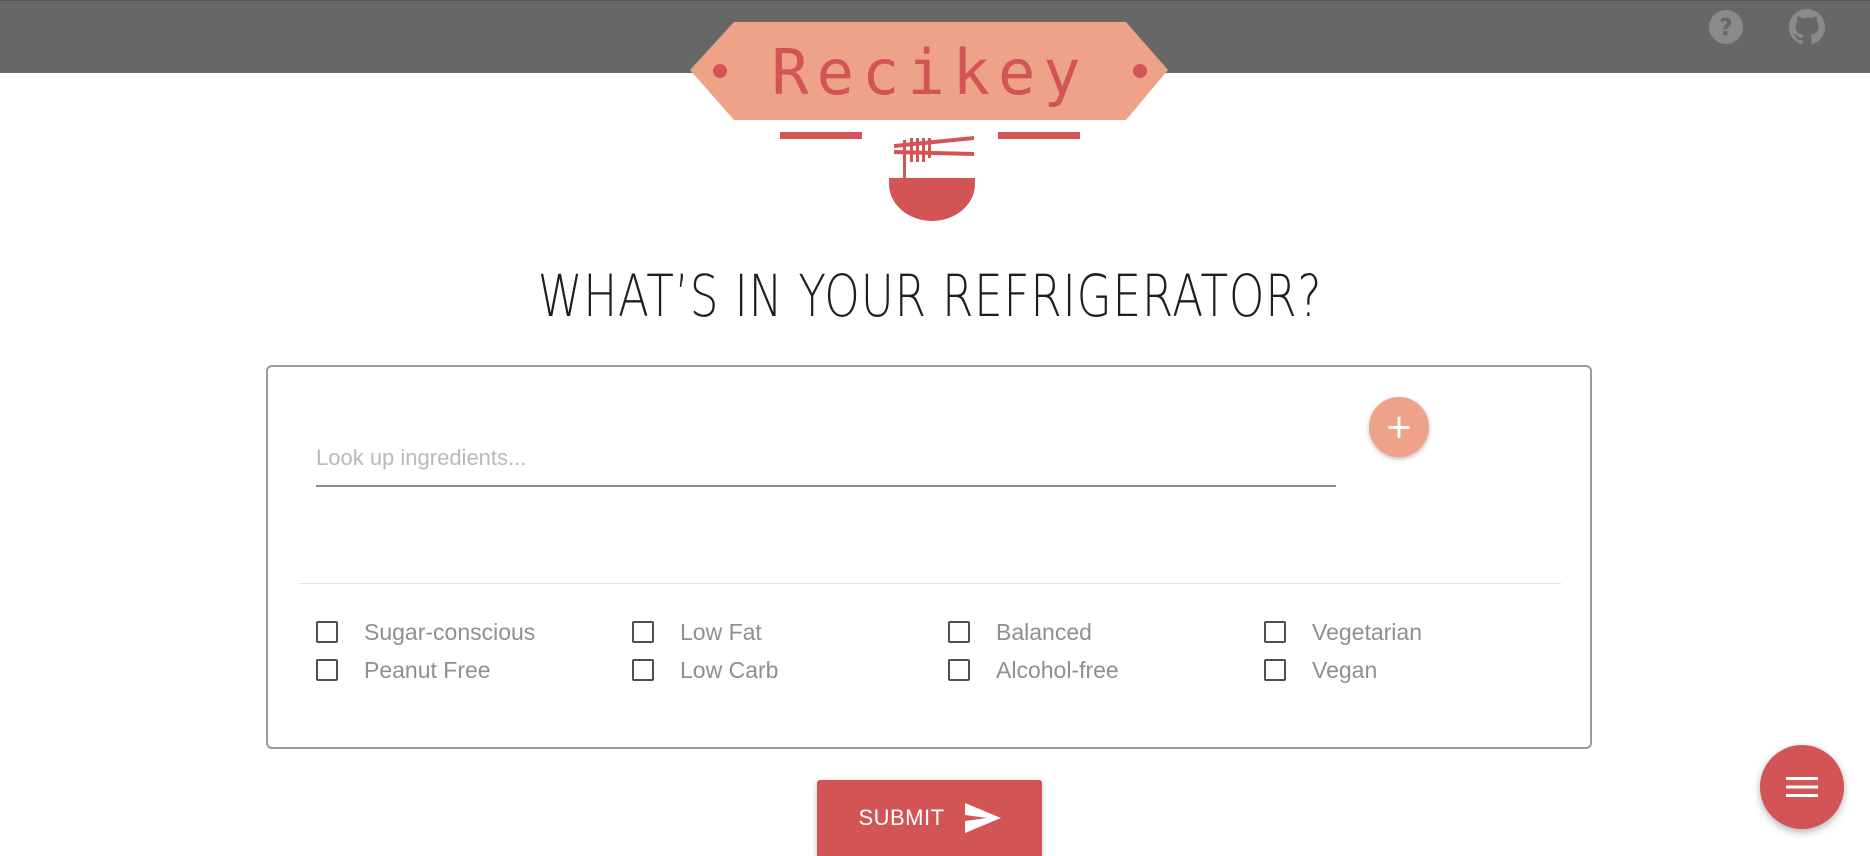 The width and height of the screenshot is (1870, 856). What do you see at coordinates (721, 631) in the screenshot?
I see `option-label: Low Fat` at bounding box center [721, 631].